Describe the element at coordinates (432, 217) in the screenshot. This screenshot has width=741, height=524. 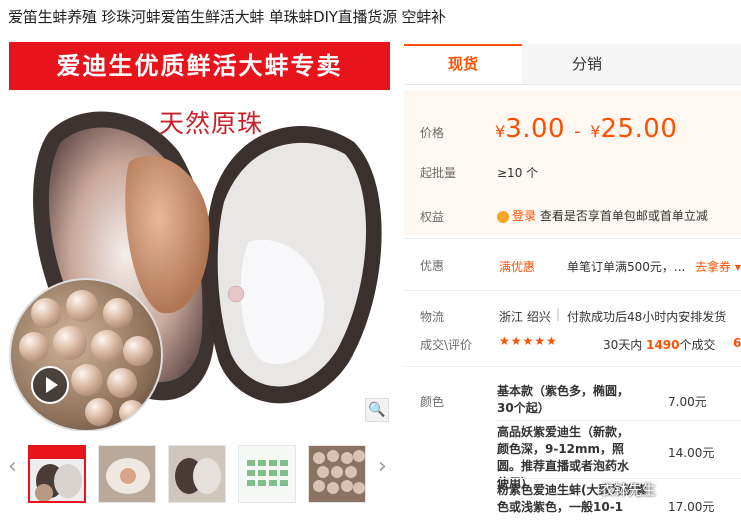
I see `rights-label: 权益` at that location.